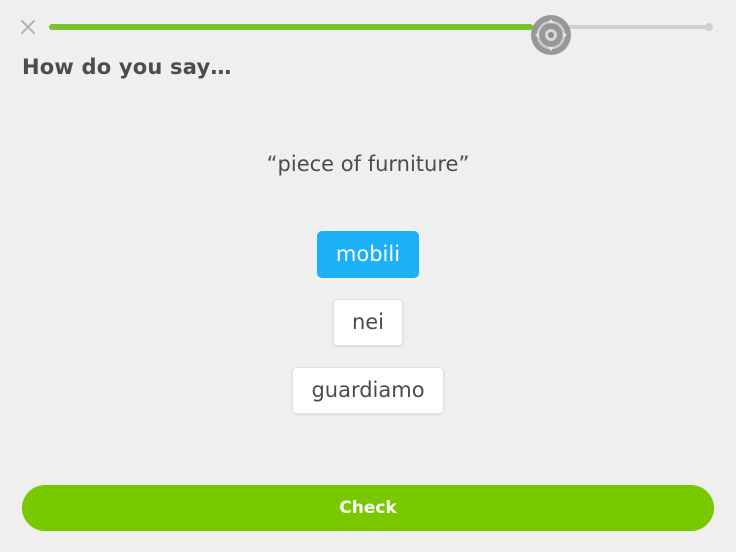  I want to click on option-nei: nei, so click(368, 322).